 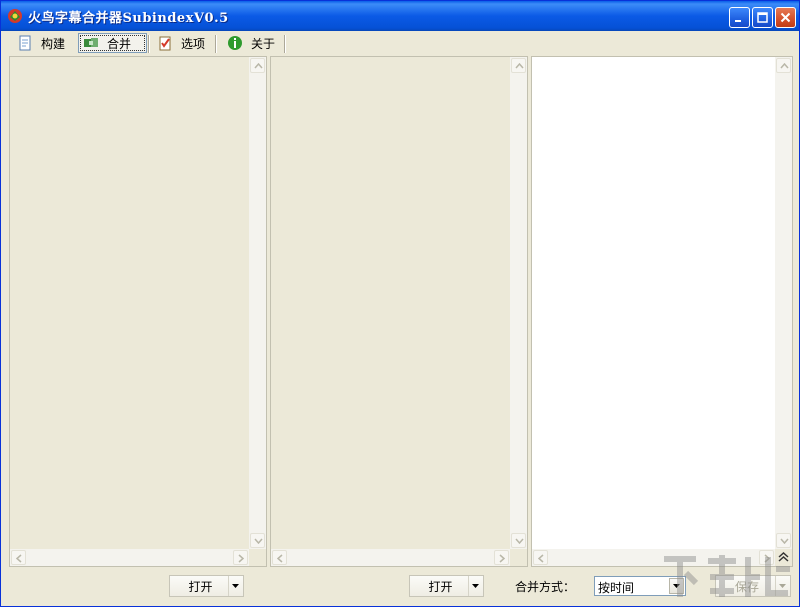 I want to click on open-left-dropdown, so click(x=235, y=586).